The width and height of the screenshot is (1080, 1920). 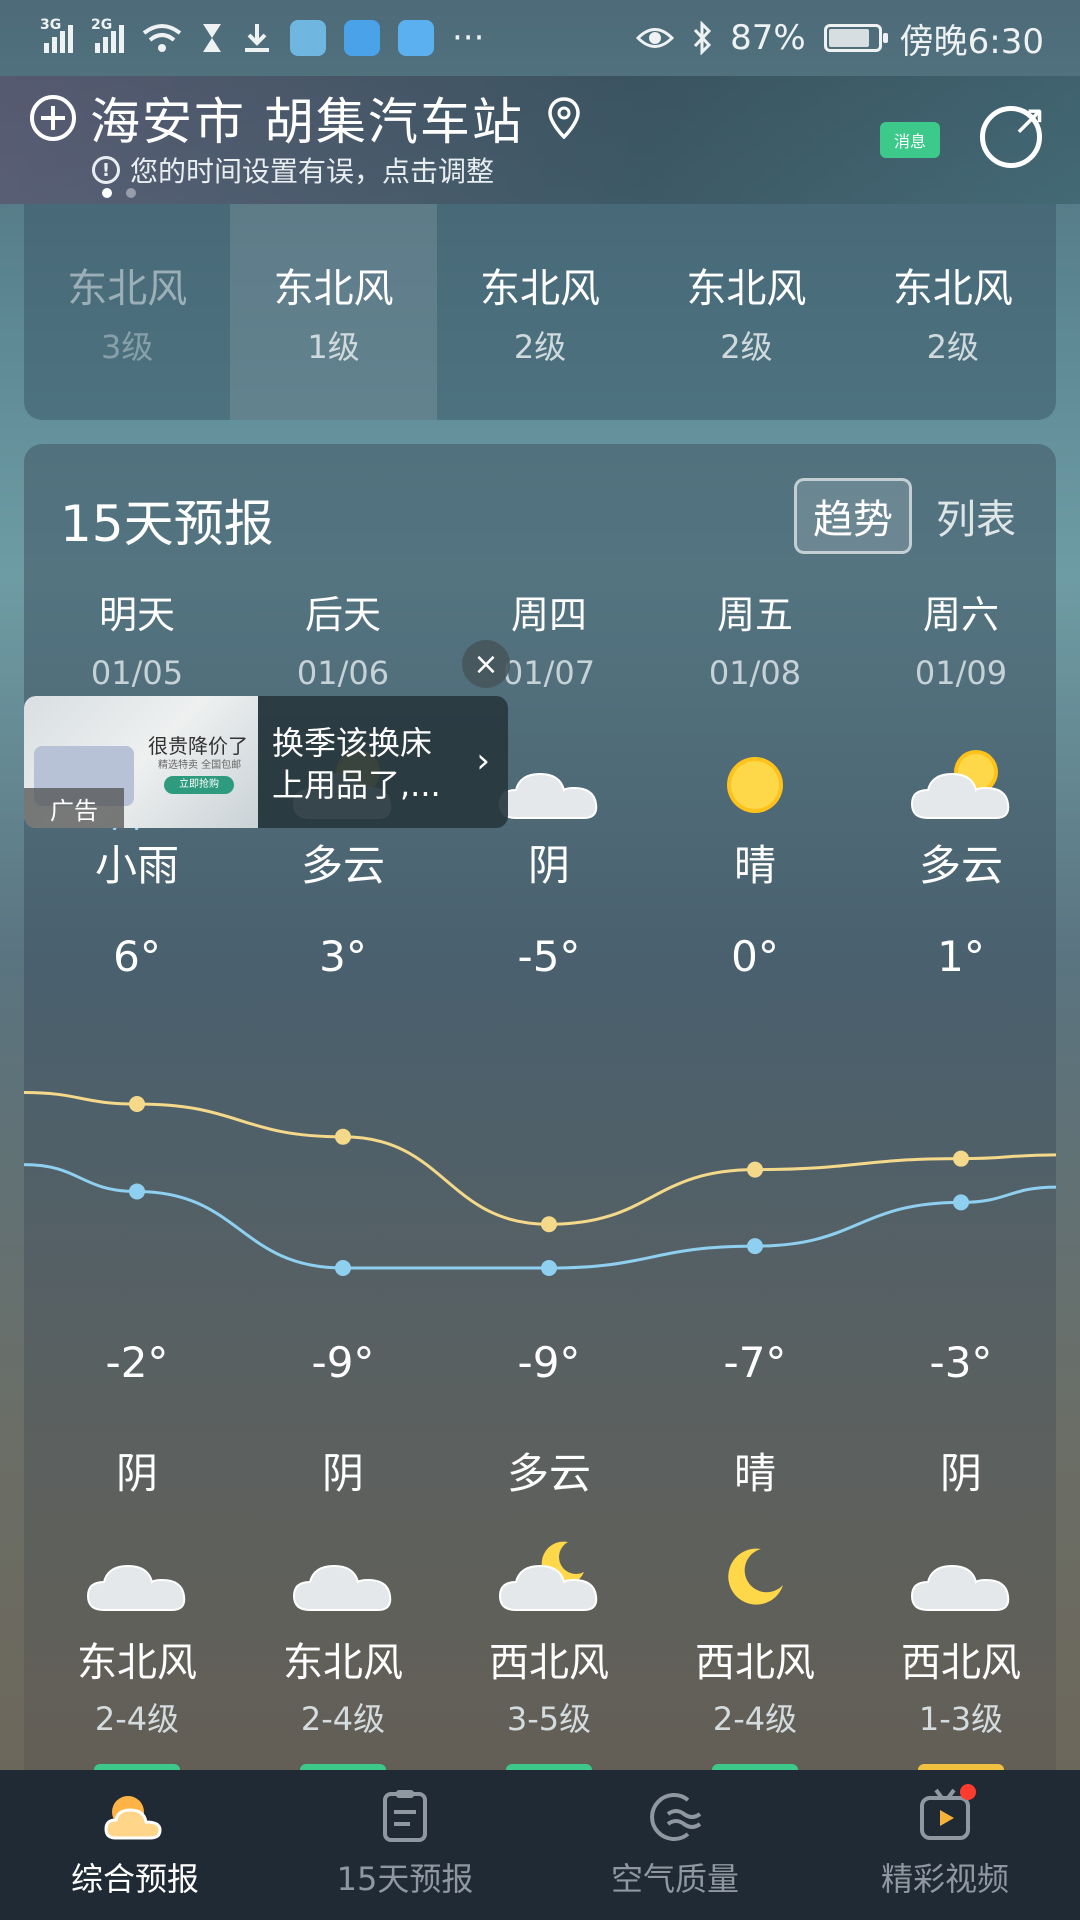 What do you see at coordinates (971, 41) in the screenshot?
I see `clock: 傍晚6:30` at bounding box center [971, 41].